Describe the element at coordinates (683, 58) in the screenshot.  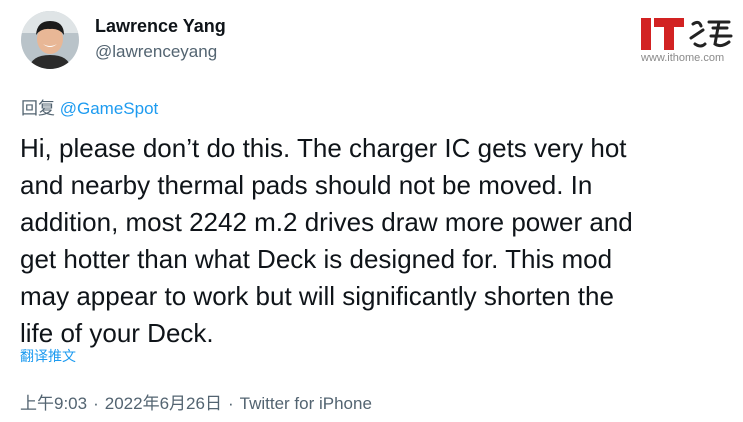
I see `watermark-url: www.ithome.com` at that location.